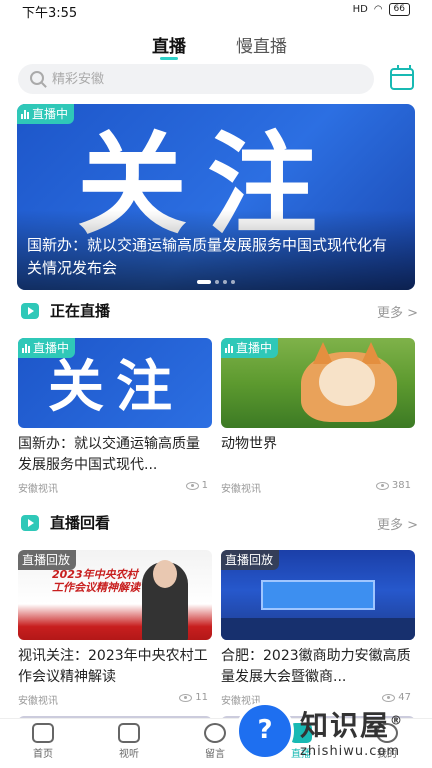 The width and height of the screenshot is (432, 768). Describe the element at coordinates (129, 733) in the screenshot. I see `play-icon` at that location.